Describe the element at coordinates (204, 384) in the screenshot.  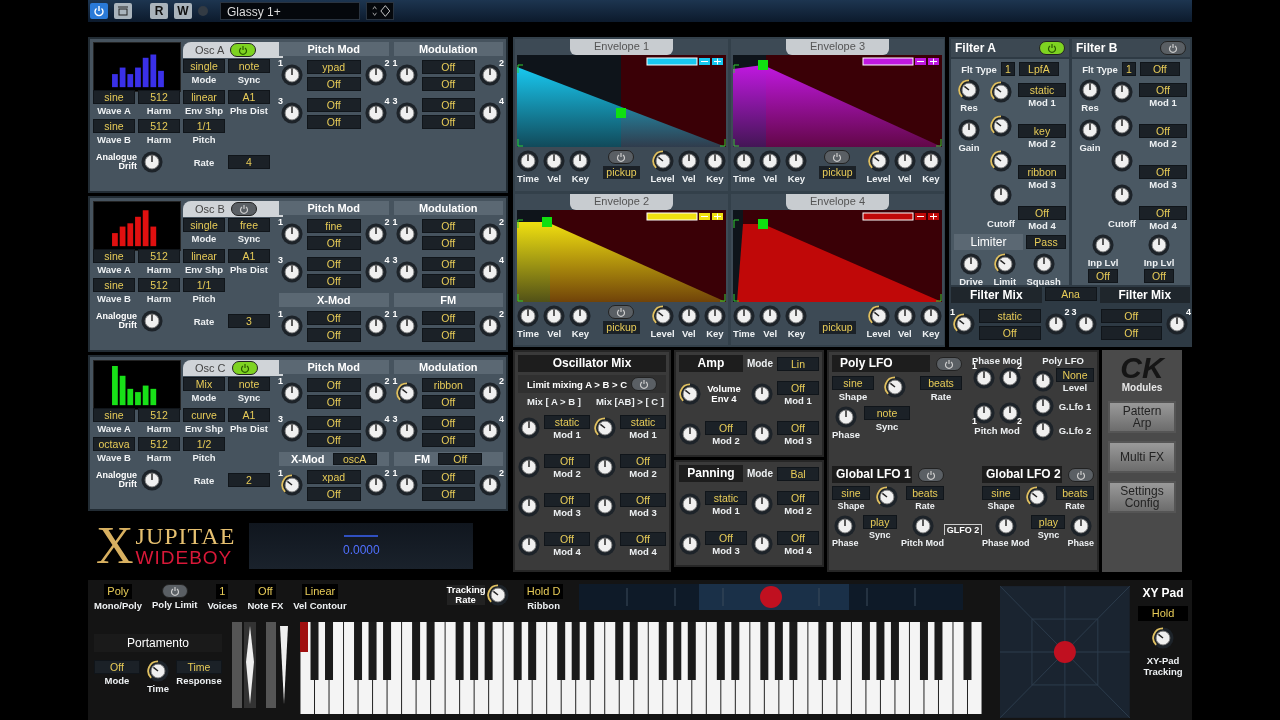
I see `value-display: Mix` at that location.